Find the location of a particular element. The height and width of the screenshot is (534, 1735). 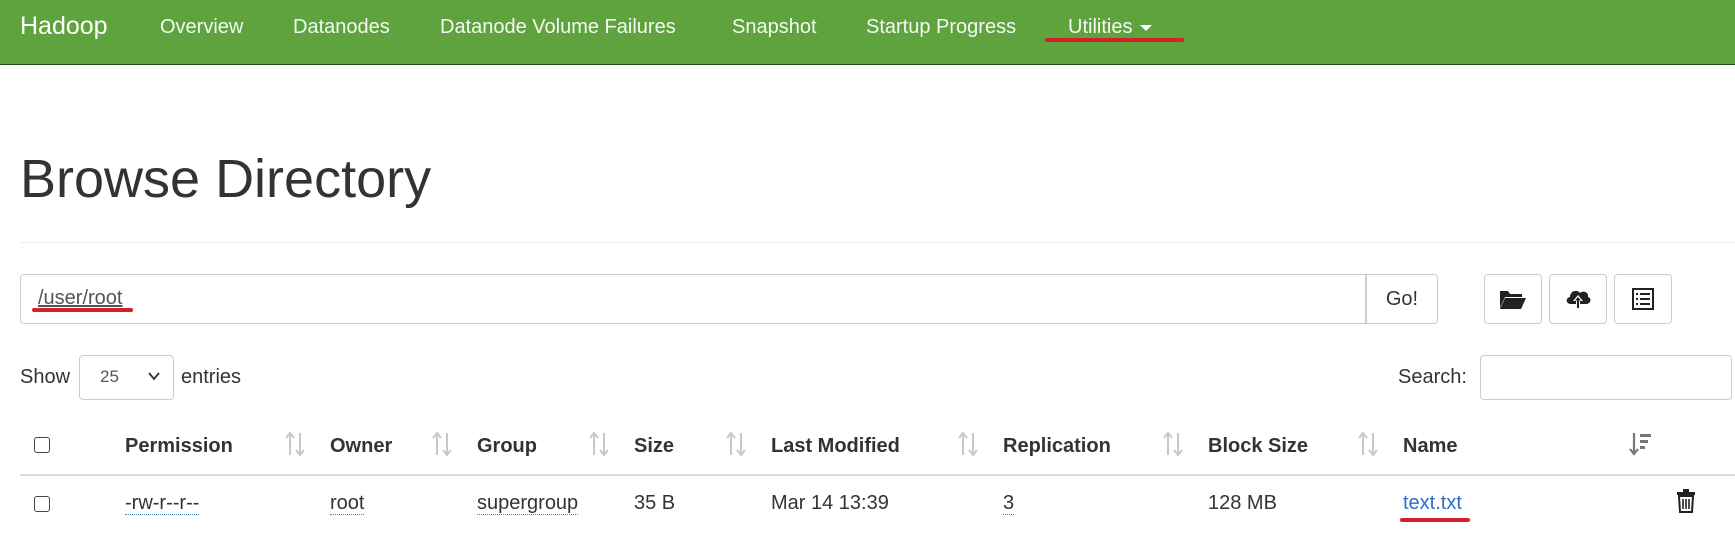

path-input is located at coordinates (693, 299).